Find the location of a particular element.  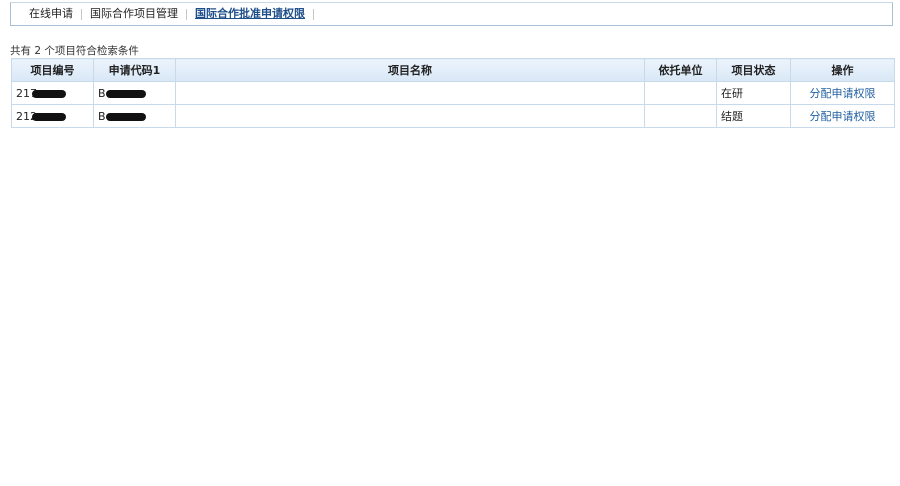

header-apply-code: 申请代码1 is located at coordinates (134, 70).